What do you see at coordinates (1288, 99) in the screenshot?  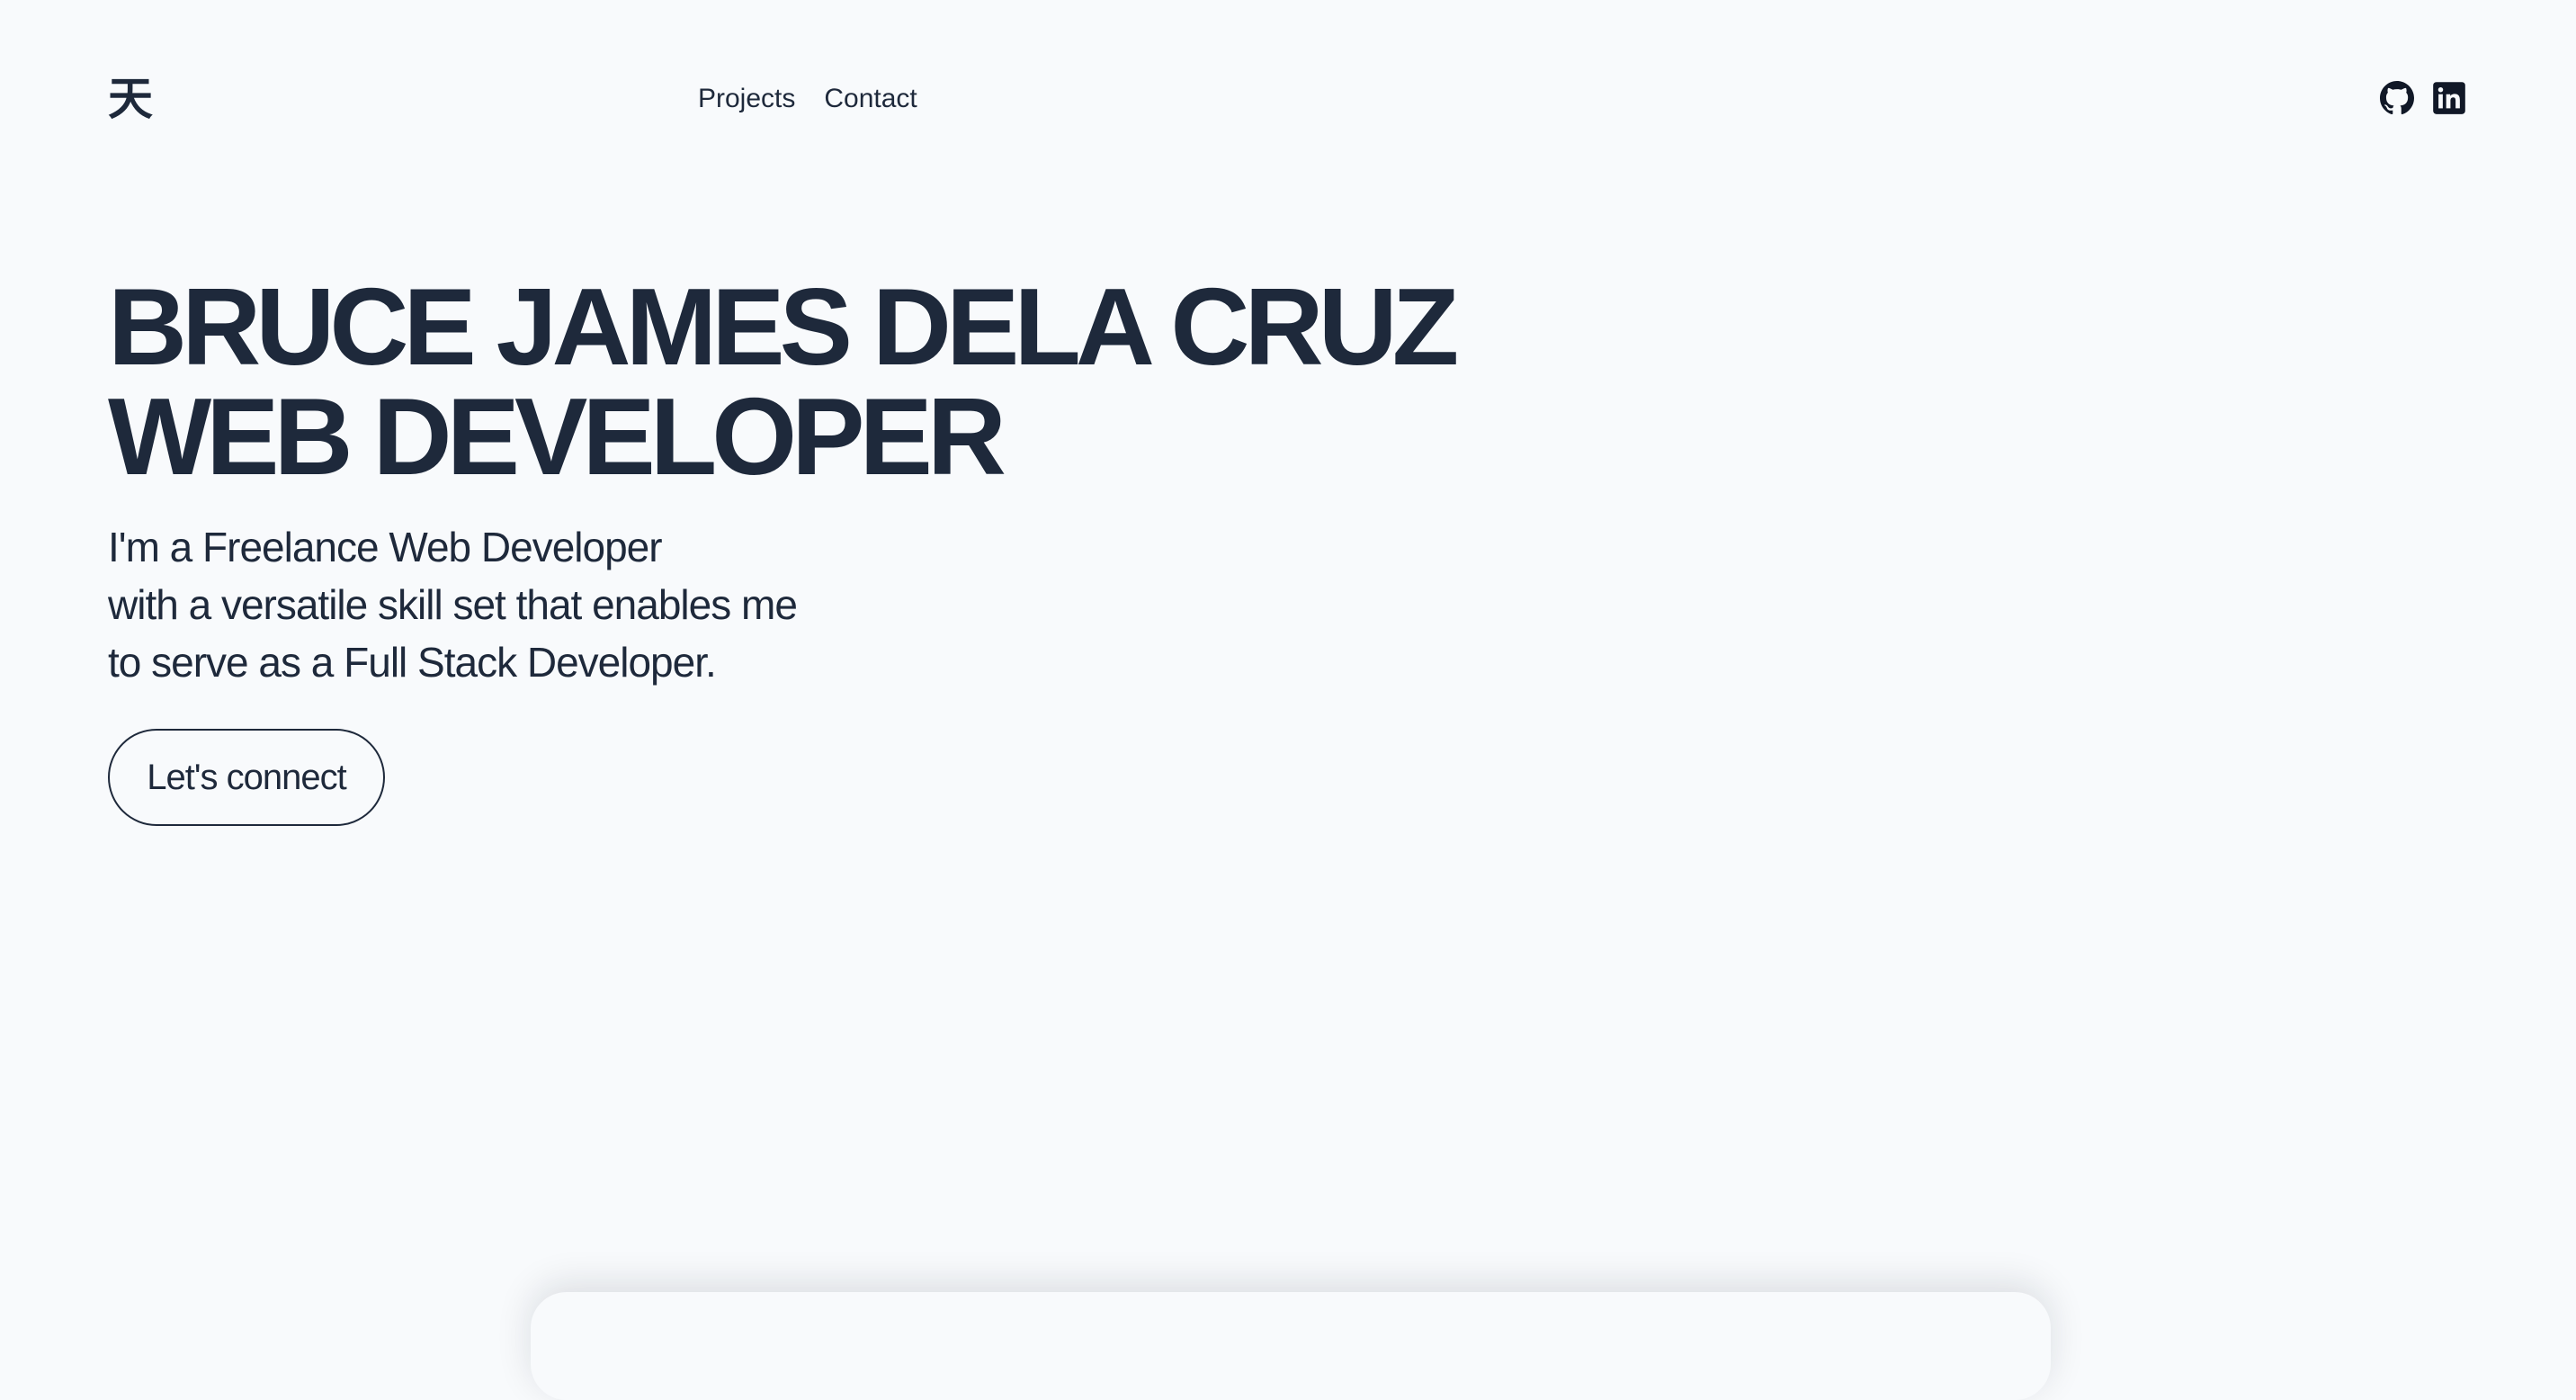 I see `site-header: 天 Projects Contact` at bounding box center [1288, 99].